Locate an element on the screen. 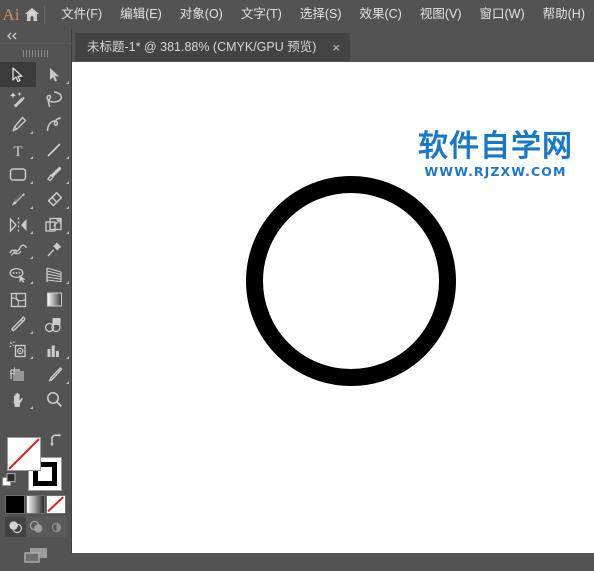 The image size is (594, 571). slice-tool is located at coordinates (54, 374).